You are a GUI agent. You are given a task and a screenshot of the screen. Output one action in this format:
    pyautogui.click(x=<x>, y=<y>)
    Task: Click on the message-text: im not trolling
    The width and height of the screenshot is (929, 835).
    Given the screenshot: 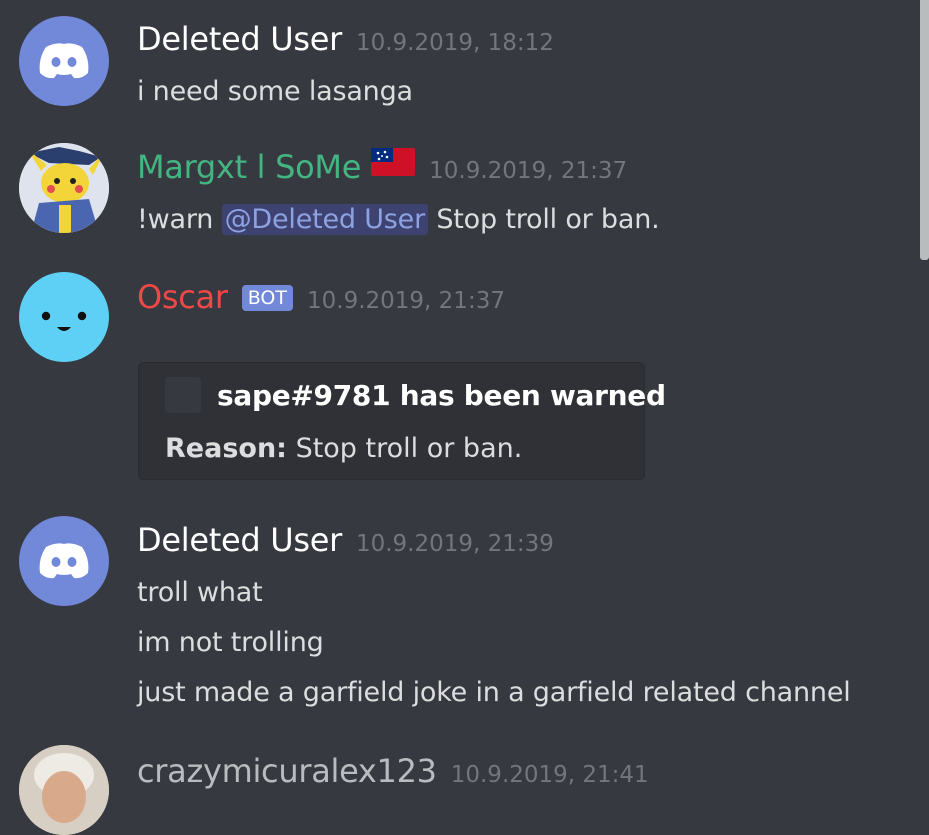 What is the action you would take?
    pyautogui.click(x=230, y=642)
    